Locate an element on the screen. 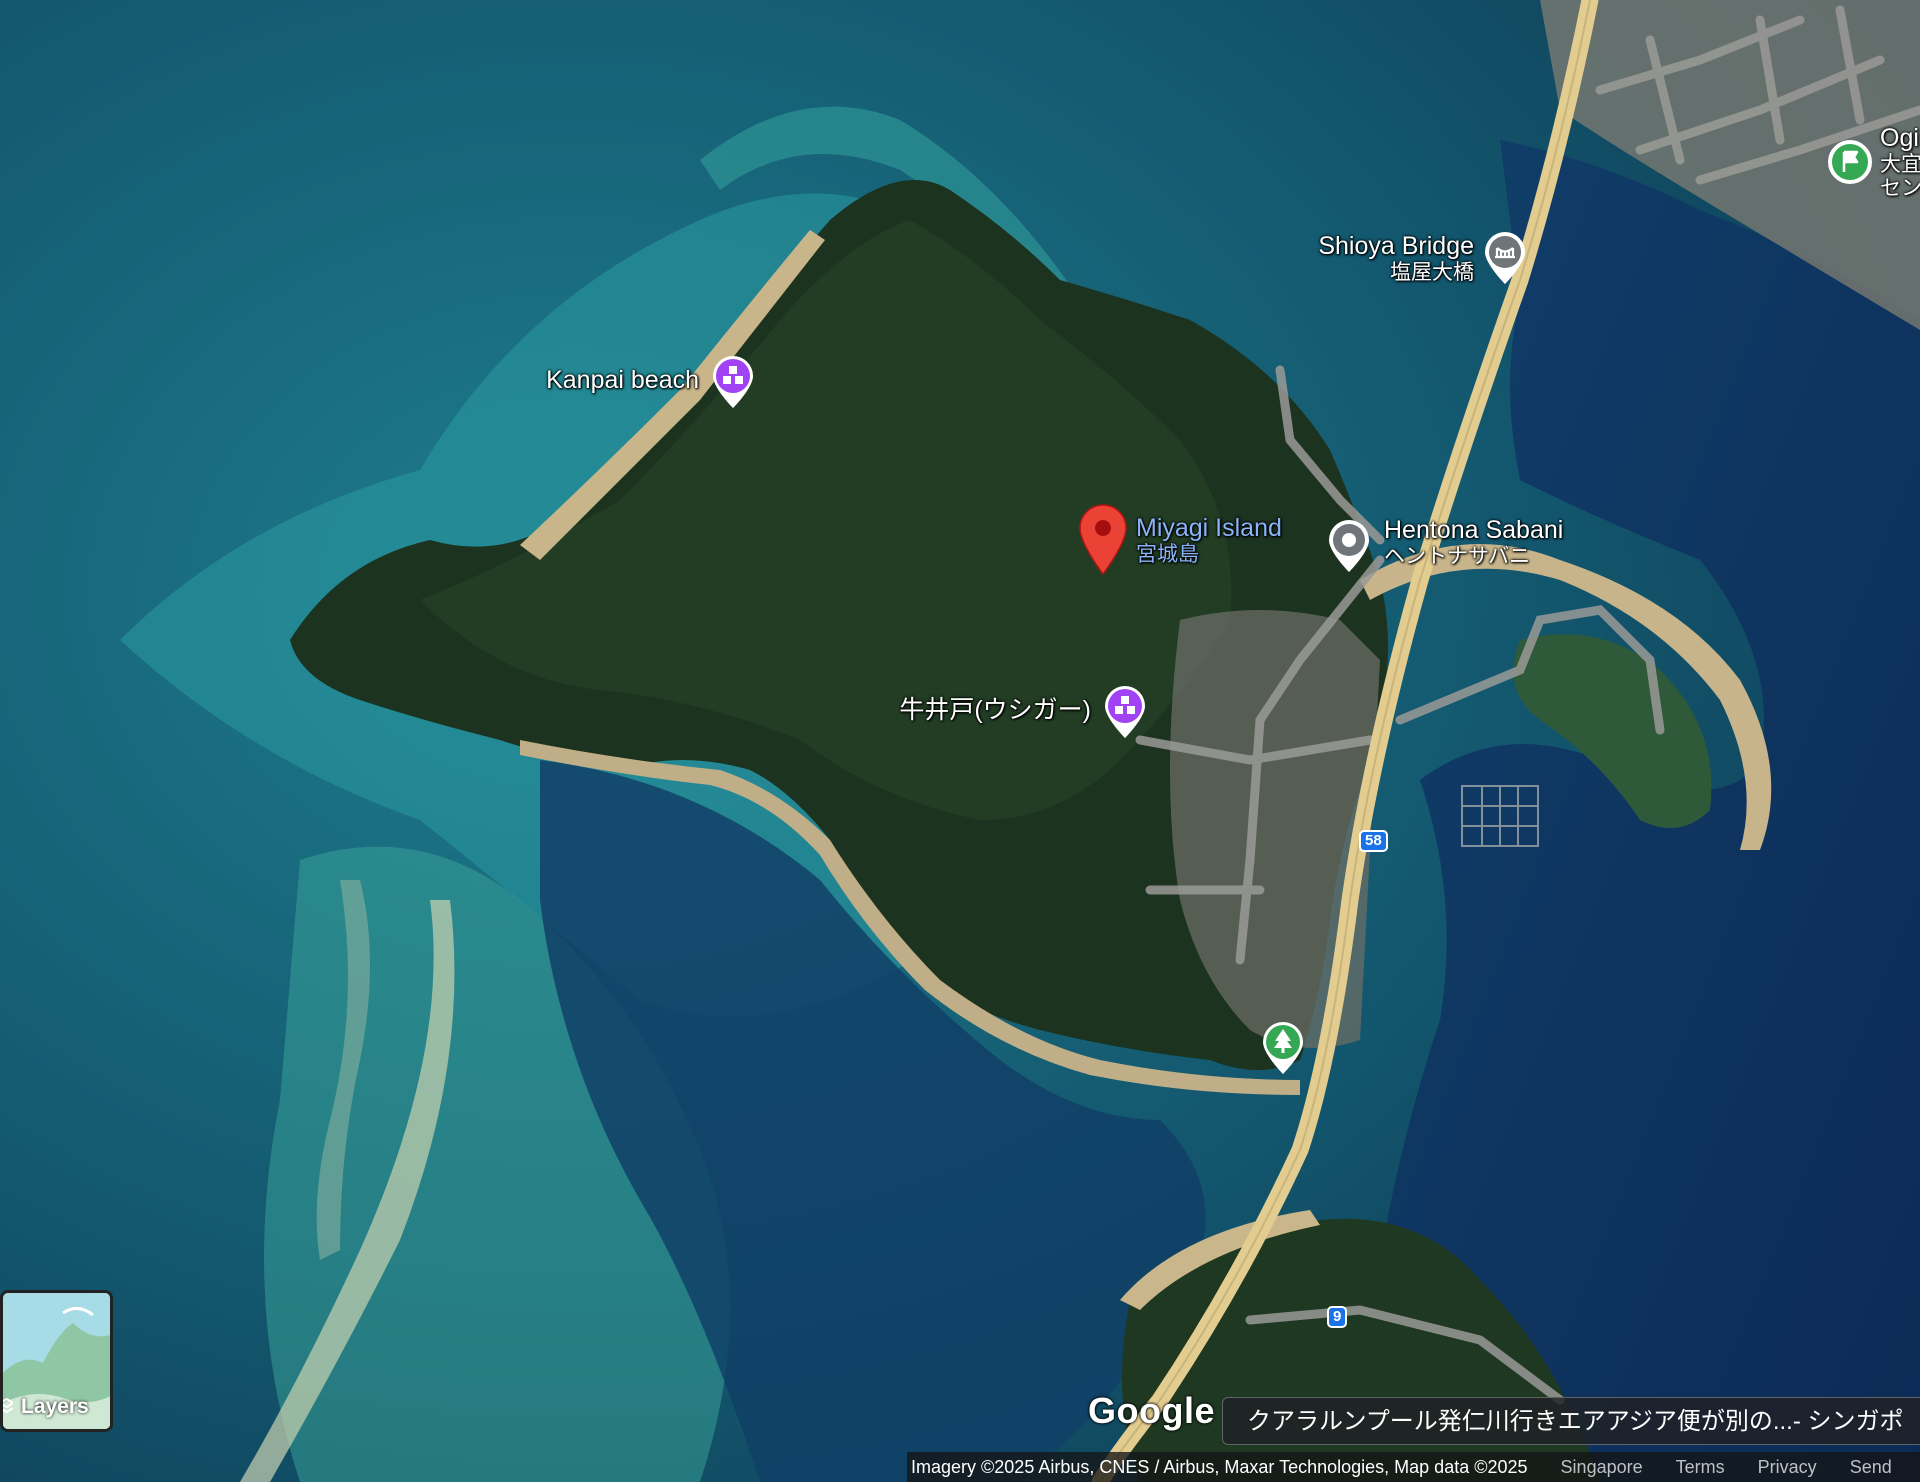  kanpai-beach-label: Kanpai beach is located at coordinates (622, 380).